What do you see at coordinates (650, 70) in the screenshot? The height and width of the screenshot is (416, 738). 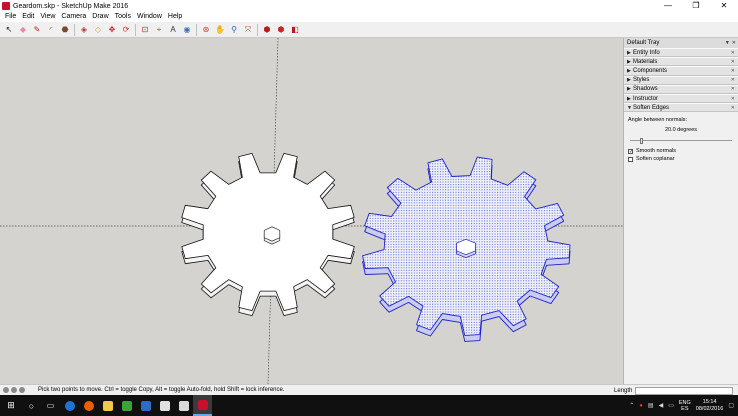 I see `section-label: Components` at bounding box center [650, 70].